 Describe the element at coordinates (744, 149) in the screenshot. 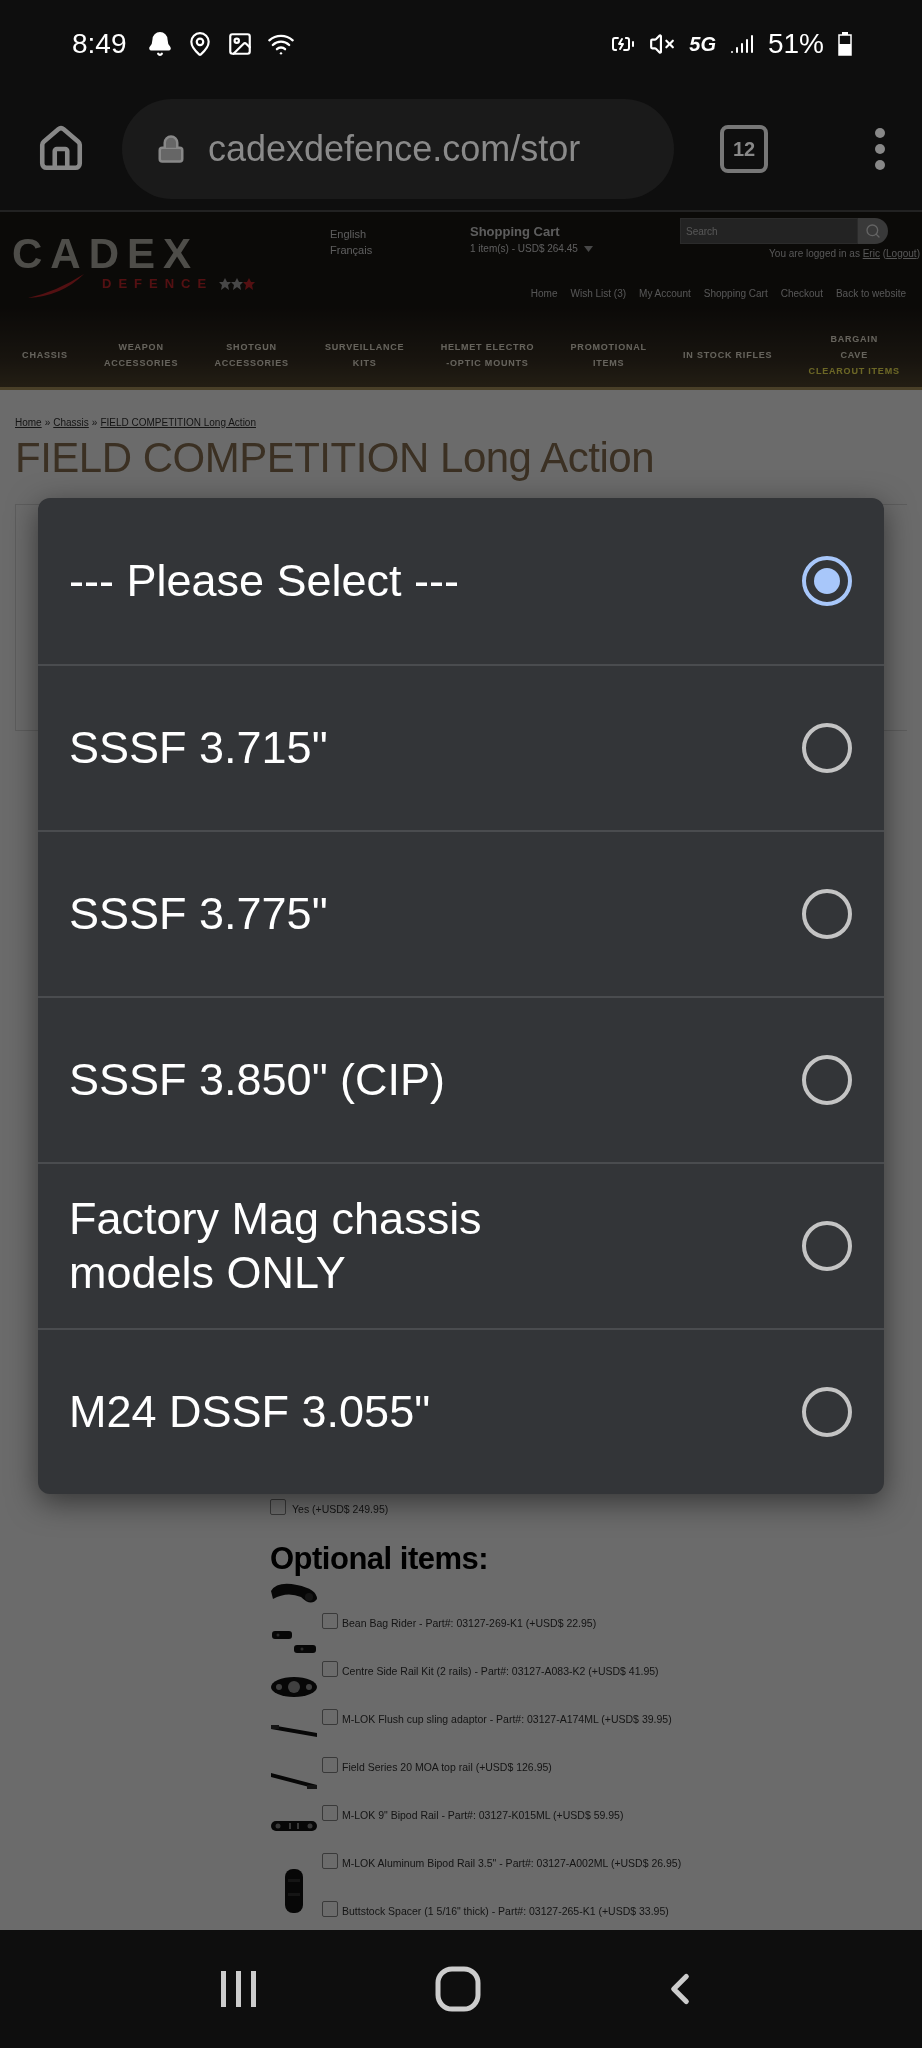

I see `tab-count-button: 12` at that location.